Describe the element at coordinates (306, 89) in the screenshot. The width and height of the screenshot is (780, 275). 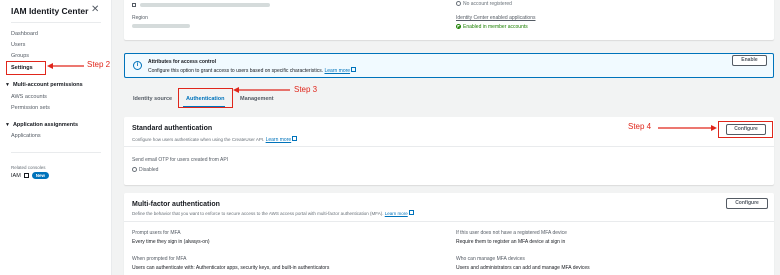
I see `step3-label: Step 3` at that location.